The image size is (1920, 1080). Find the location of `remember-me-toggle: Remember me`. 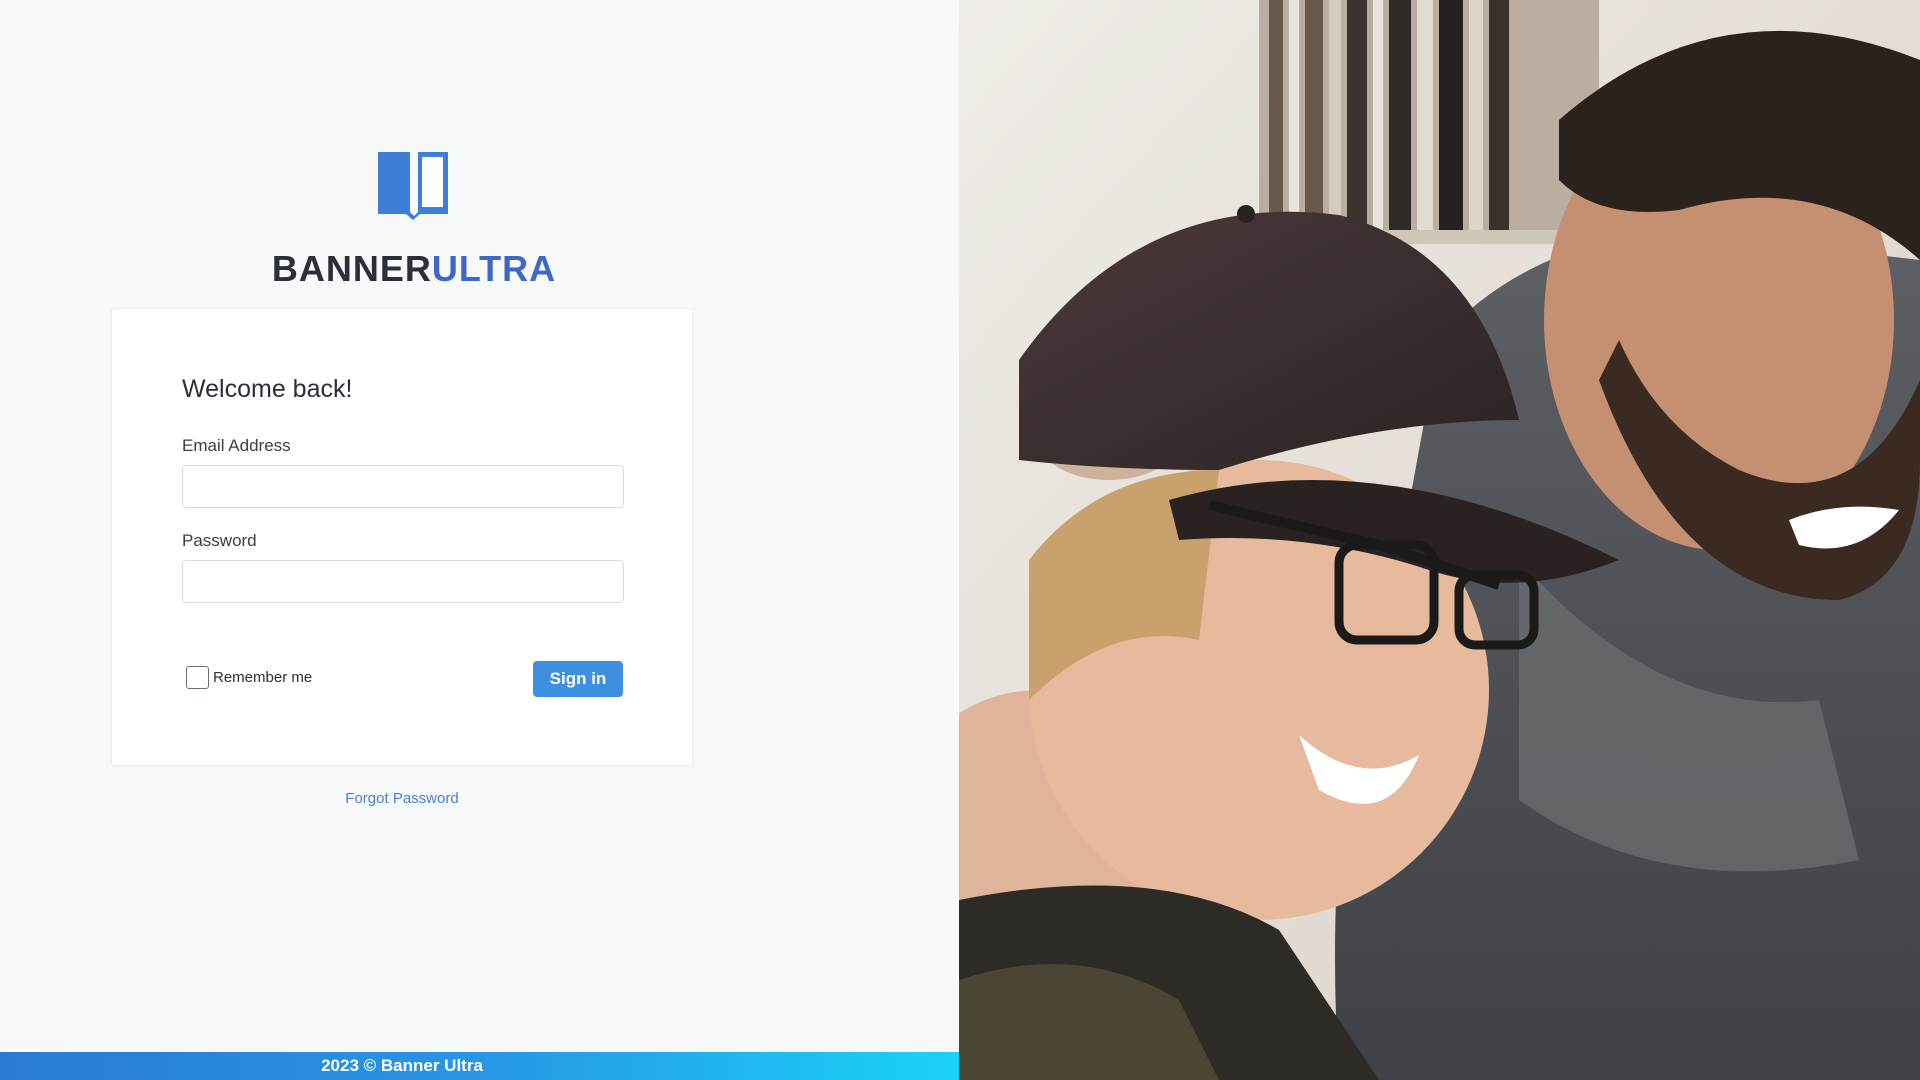

remember-me-toggle: Remember me is located at coordinates (249, 677).